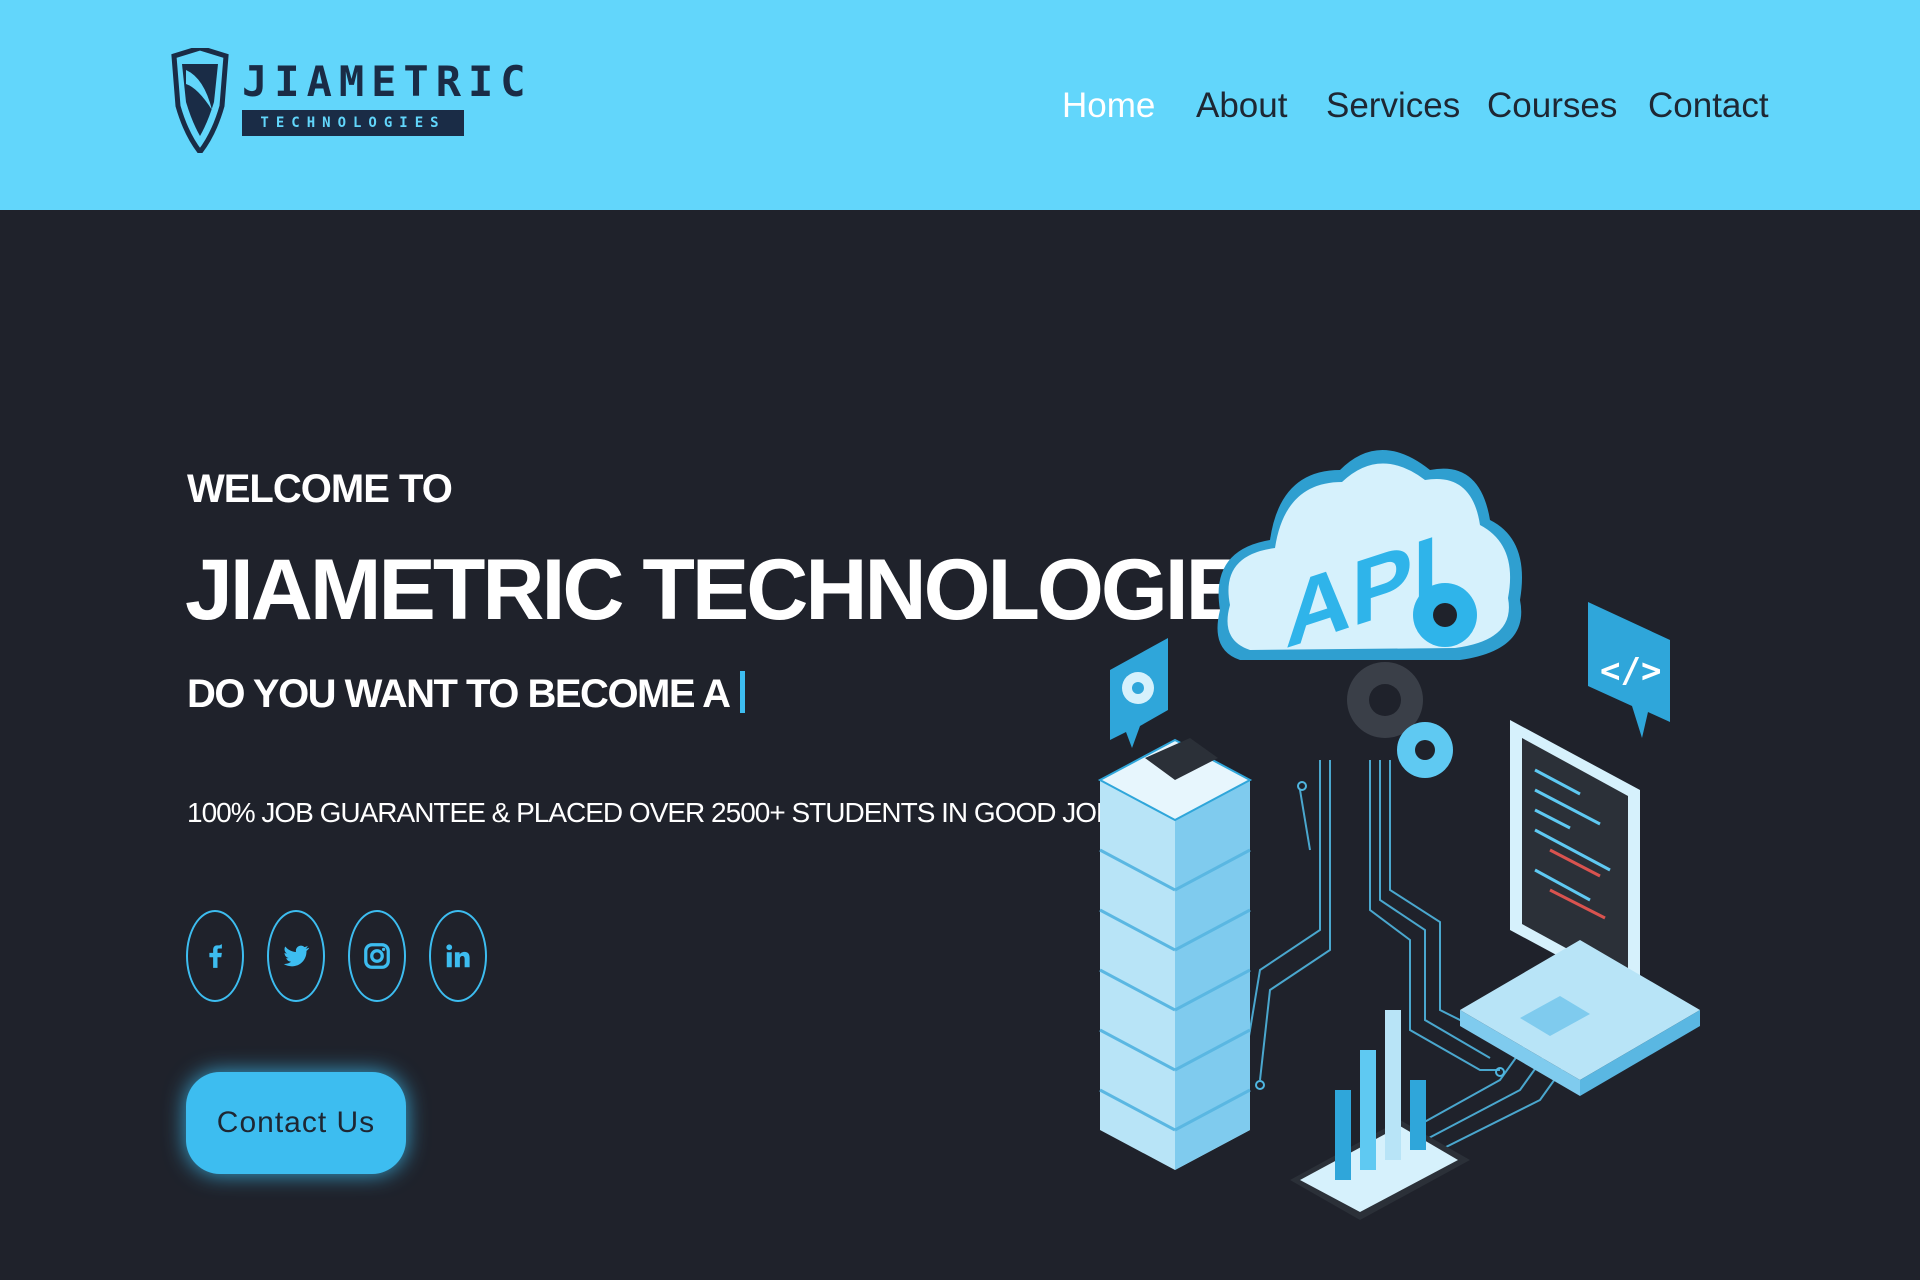 This screenshot has width=1920, height=1280. What do you see at coordinates (1552, 106) in the screenshot?
I see `nav-courses: Courses` at bounding box center [1552, 106].